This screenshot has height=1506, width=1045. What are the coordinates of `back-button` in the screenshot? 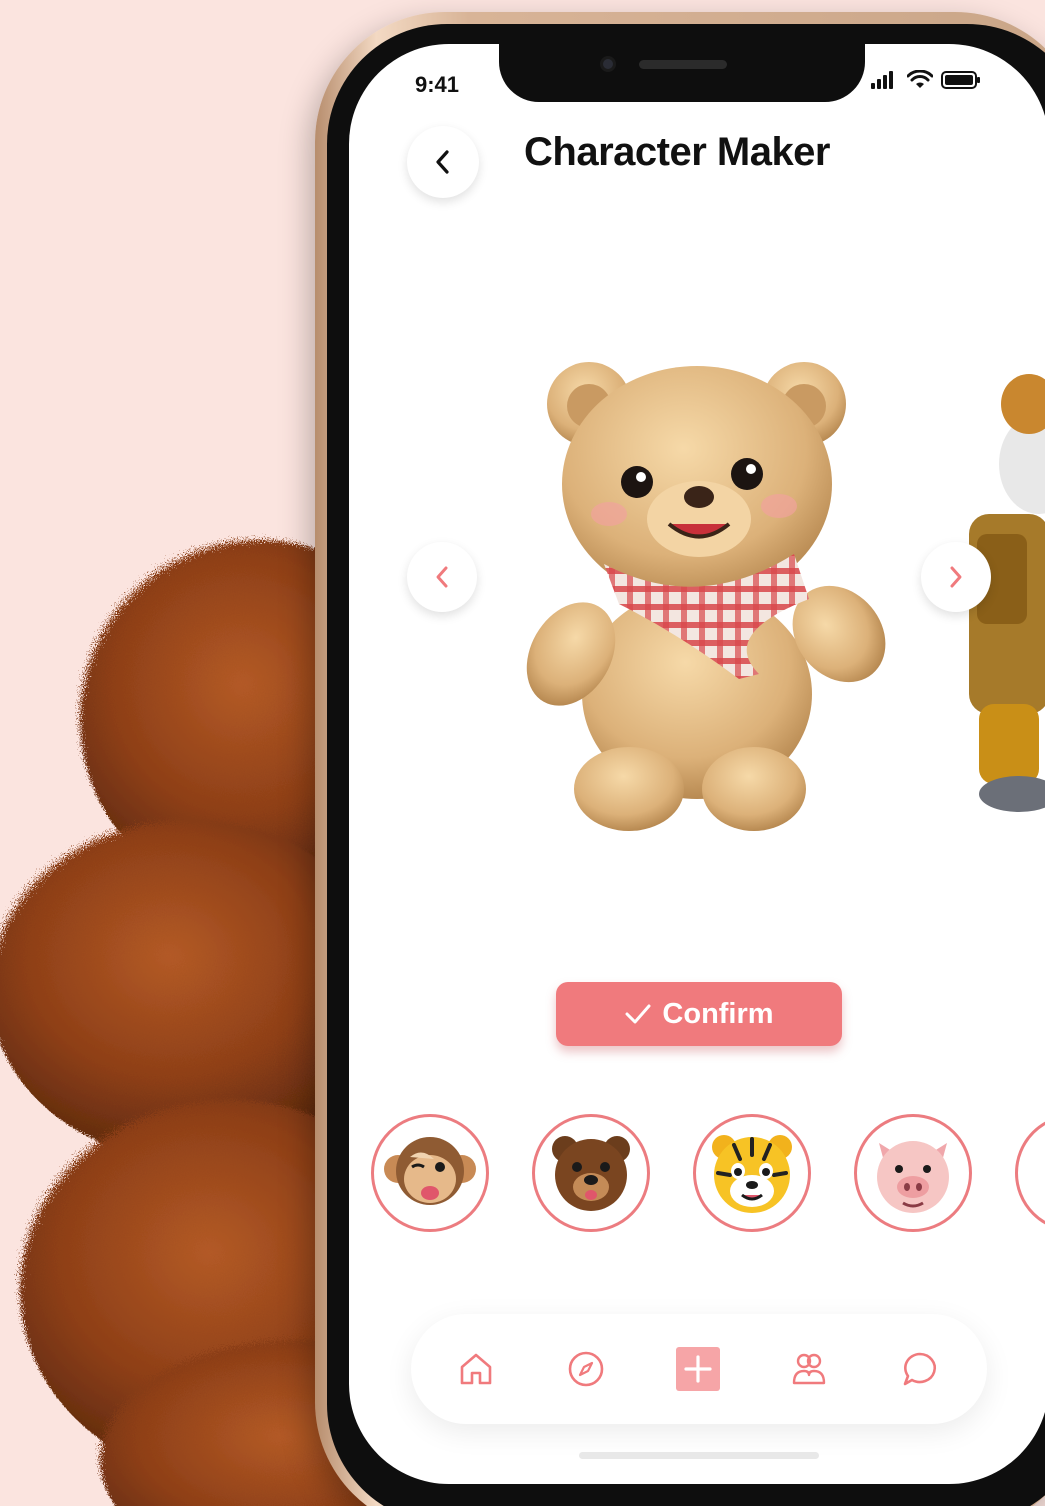 It's located at (443, 162).